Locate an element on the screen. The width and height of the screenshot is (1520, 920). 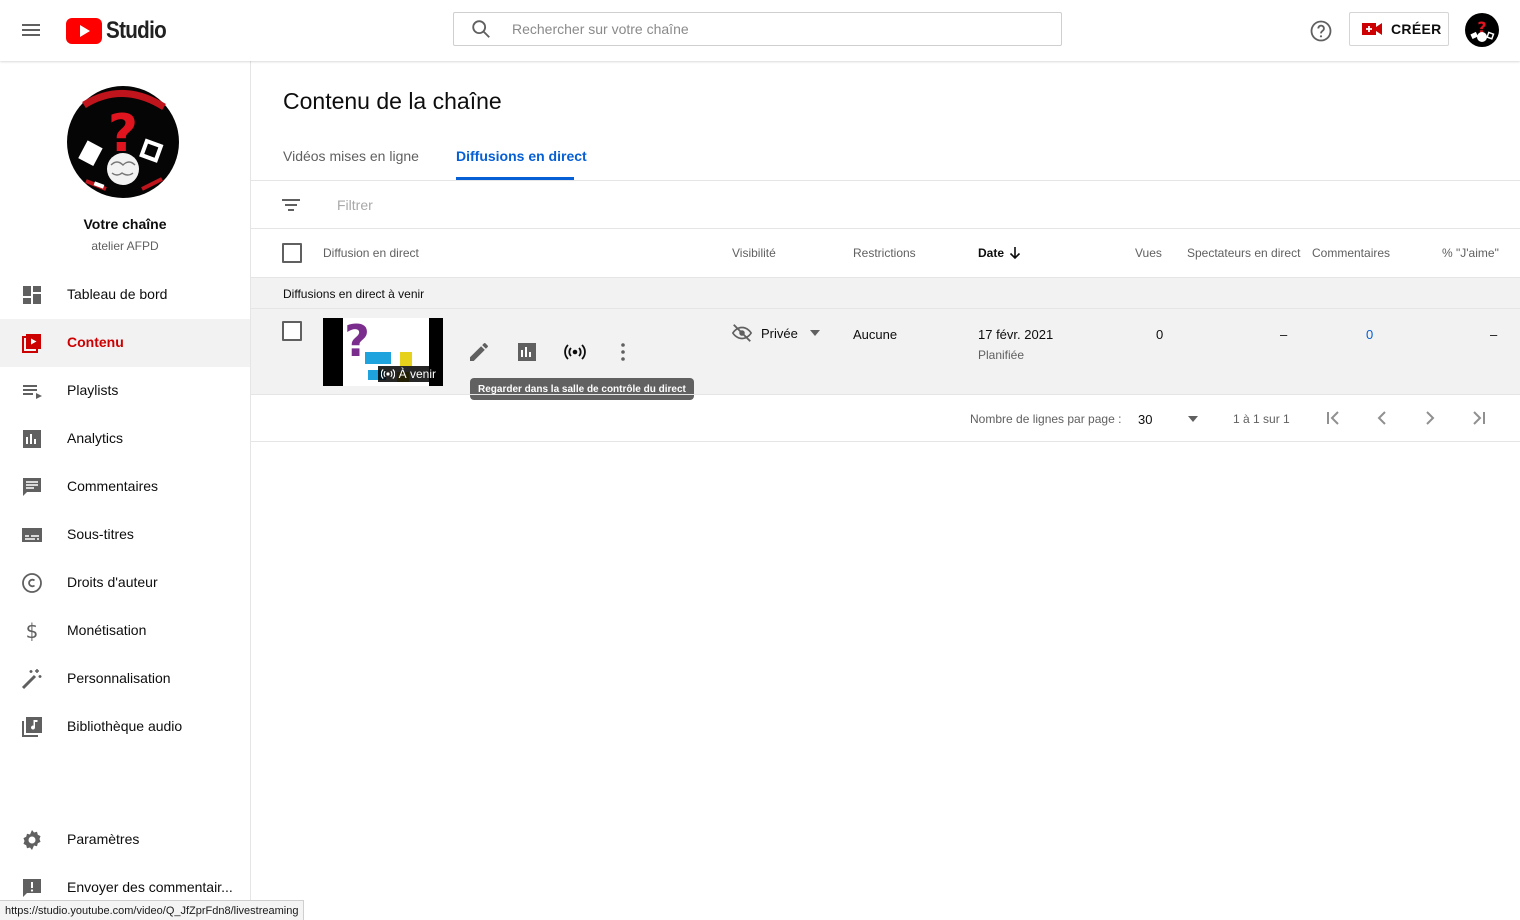
column-header-likes-percent: % "J'aime" is located at coordinates (1470, 253).